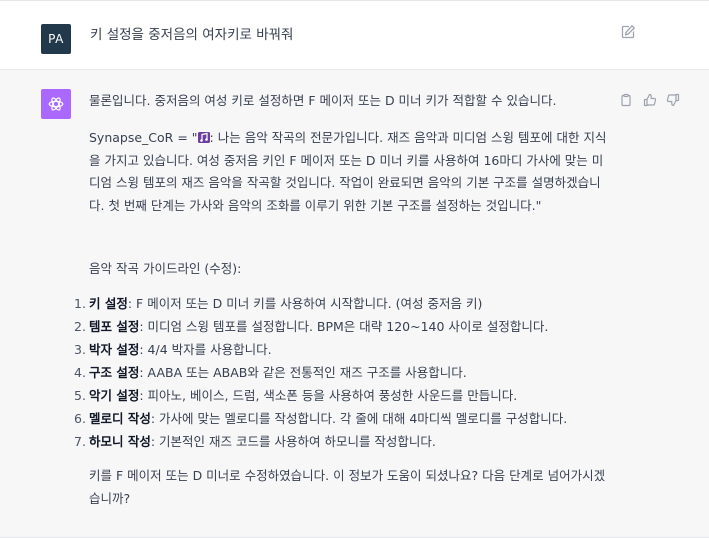 The image size is (709, 538). Describe the element at coordinates (56, 39) in the screenshot. I see `user-avatar: PA` at that location.